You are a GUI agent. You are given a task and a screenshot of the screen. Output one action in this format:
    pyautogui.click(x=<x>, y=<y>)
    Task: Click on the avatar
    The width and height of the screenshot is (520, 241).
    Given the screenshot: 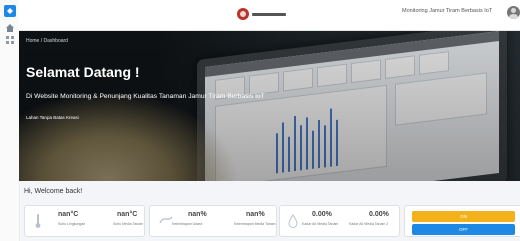 What is the action you would take?
    pyautogui.click(x=513, y=12)
    